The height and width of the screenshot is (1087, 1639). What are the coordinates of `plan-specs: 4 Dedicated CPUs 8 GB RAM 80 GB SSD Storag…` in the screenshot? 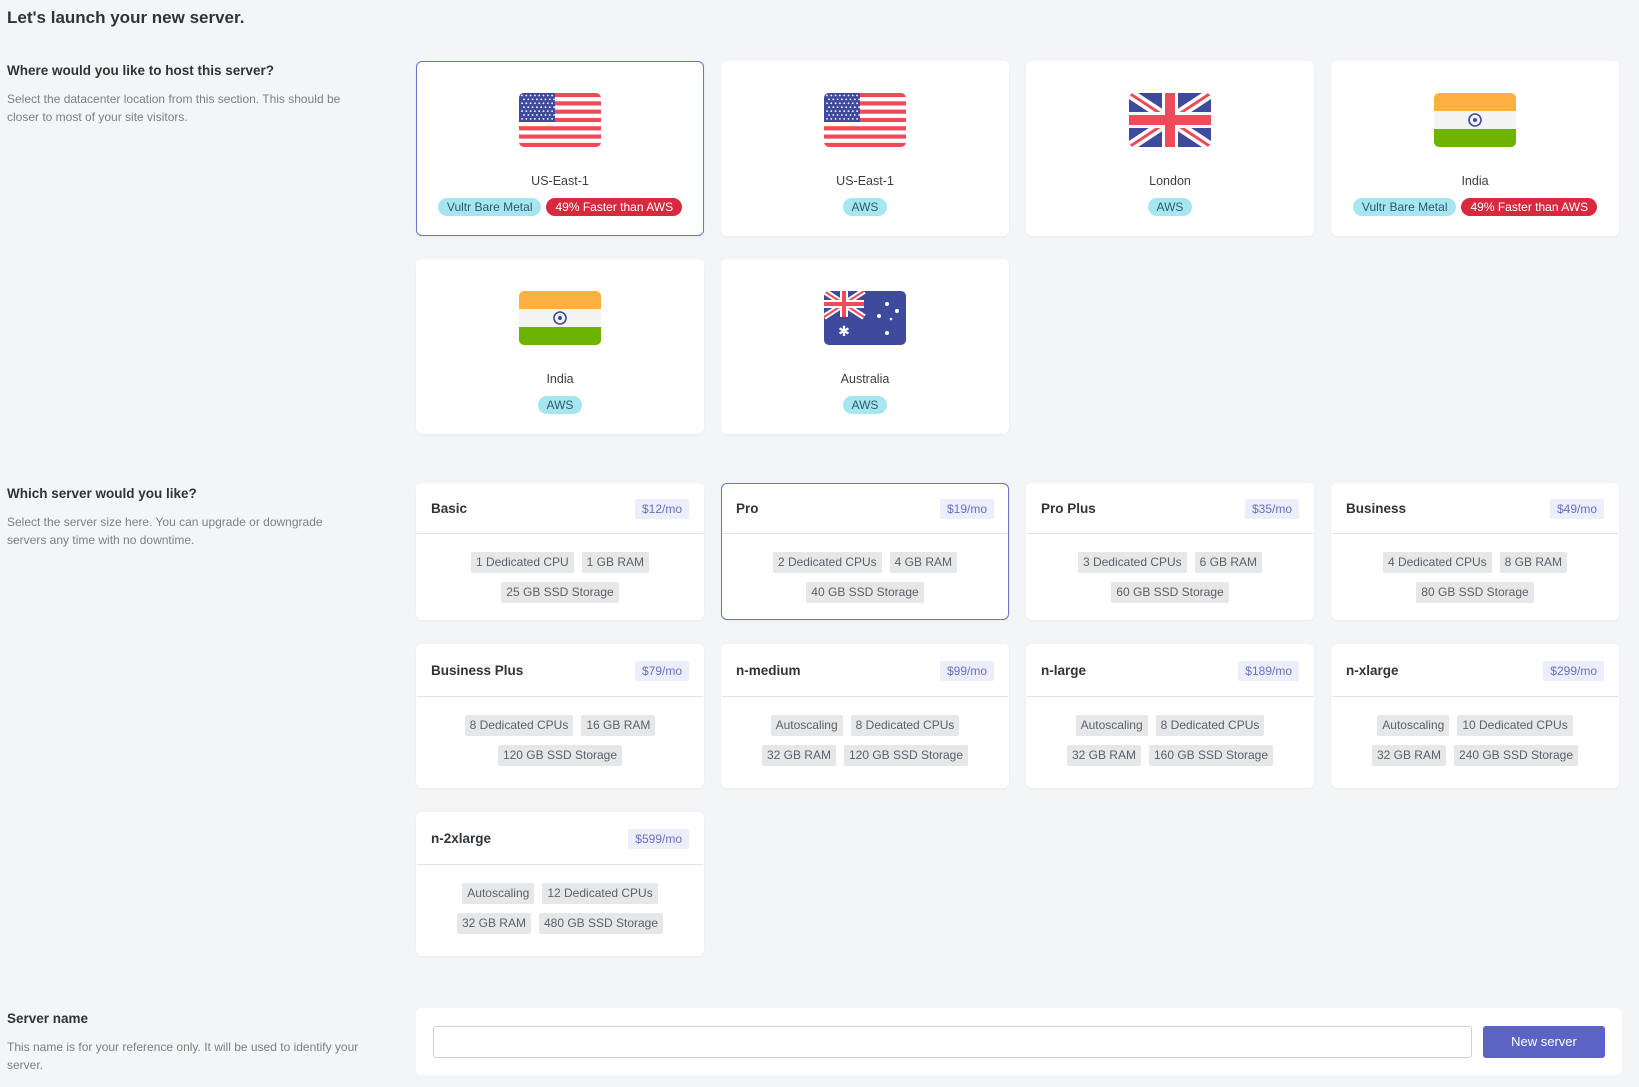 It's located at (1475, 576).